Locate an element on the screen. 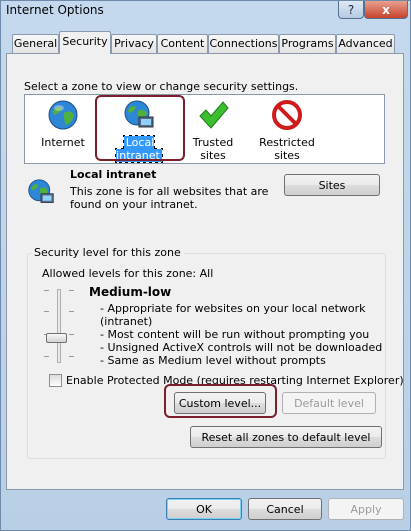  level-bullet-1-cont: (intranet) is located at coordinates (126, 321).